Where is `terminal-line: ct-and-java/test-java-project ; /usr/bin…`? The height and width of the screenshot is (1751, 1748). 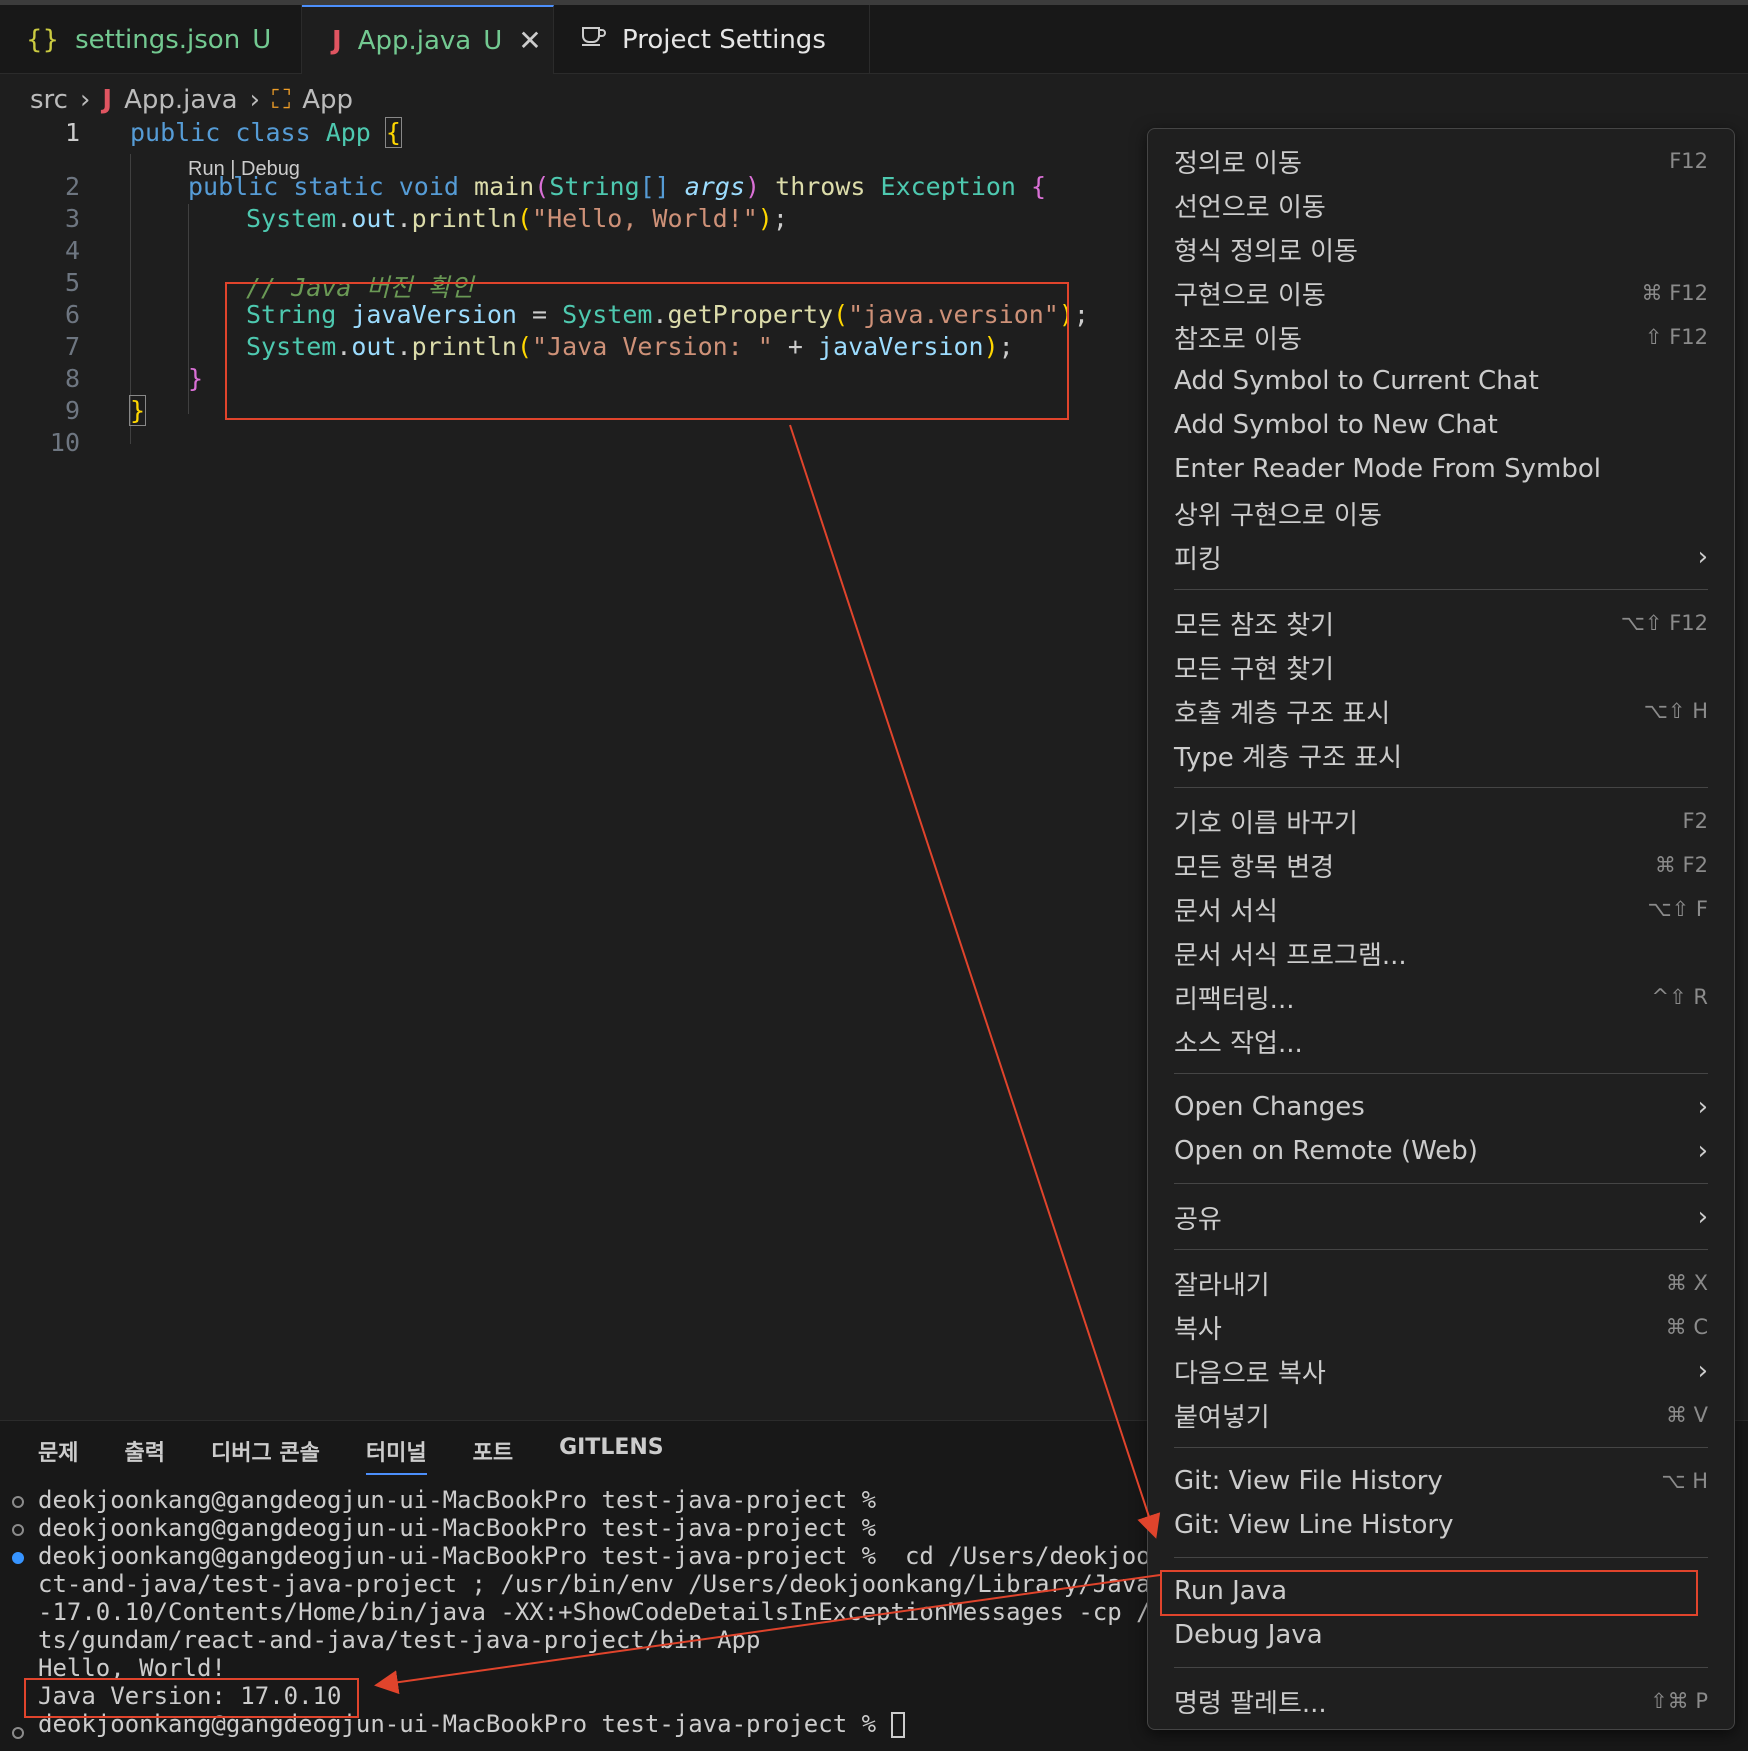 terminal-line: ct-and-java/test-java-project ; /usr/bin… is located at coordinates (609, 1584).